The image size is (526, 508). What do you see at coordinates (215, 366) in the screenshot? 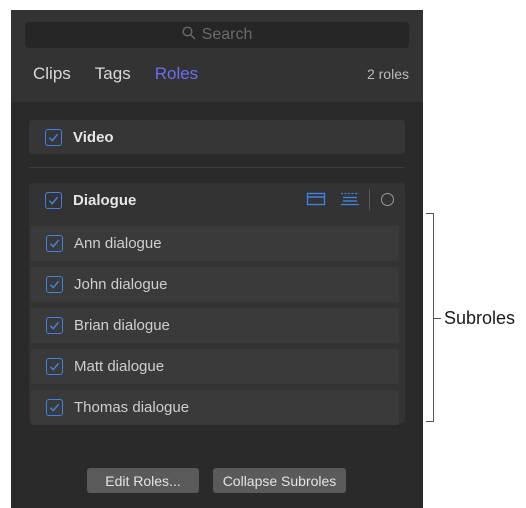
I see `subrole-row: Matt dialogue` at bounding box center [215, 366].